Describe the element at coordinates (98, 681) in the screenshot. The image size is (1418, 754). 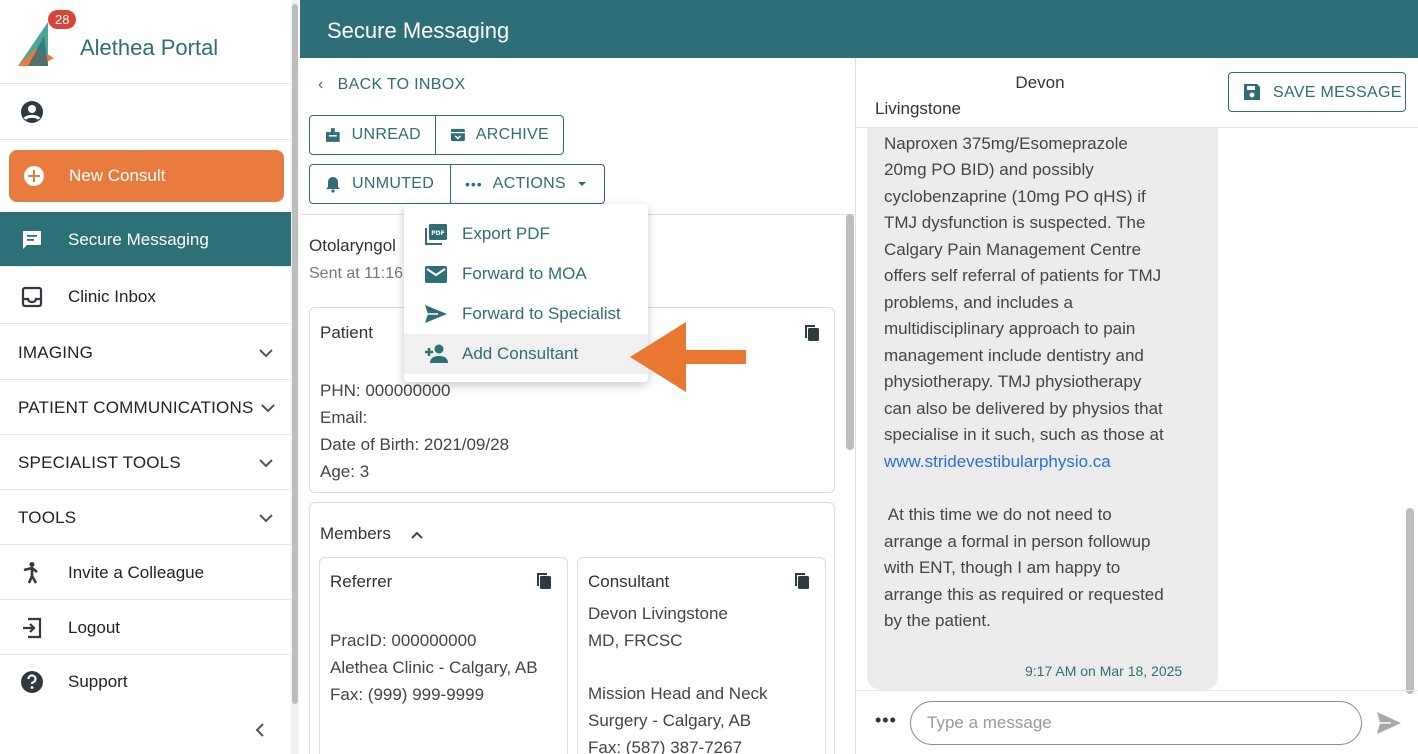
I see `sidebar-item-label: Support` at that location.